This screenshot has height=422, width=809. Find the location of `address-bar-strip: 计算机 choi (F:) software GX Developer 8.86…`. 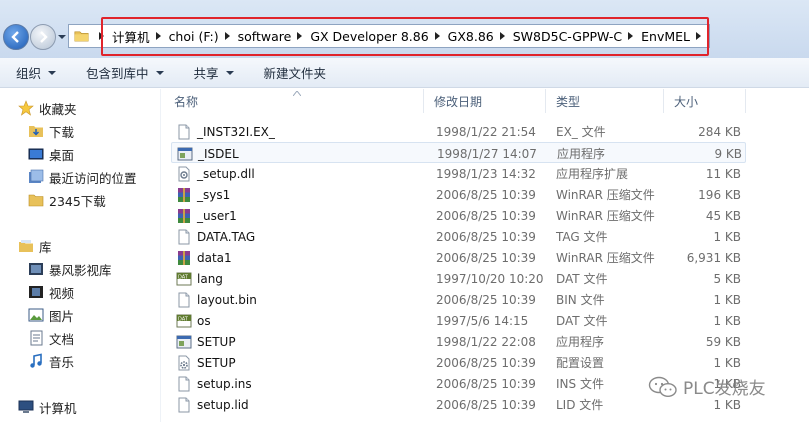

address-bar-strip: 计算机 choi (F:) software GX Developer 8.86… is located at coordinates (404, 29).